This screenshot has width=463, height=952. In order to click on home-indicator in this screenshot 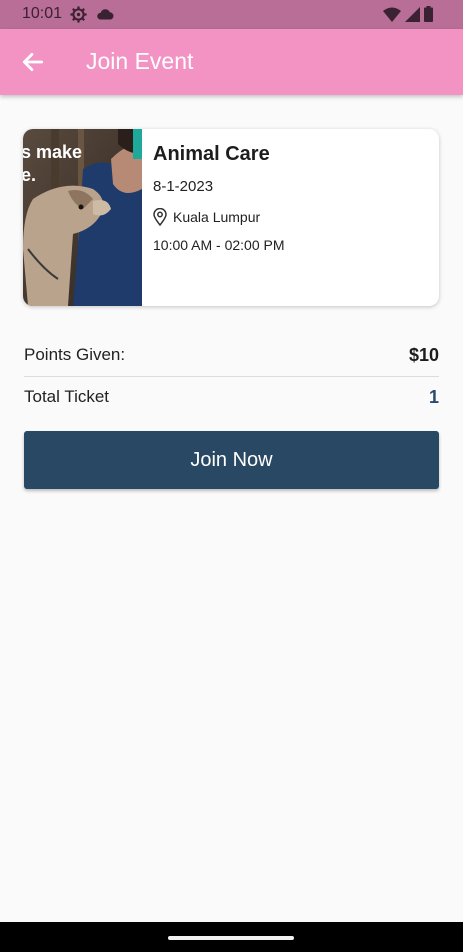, I will do `click(231, 938)`.